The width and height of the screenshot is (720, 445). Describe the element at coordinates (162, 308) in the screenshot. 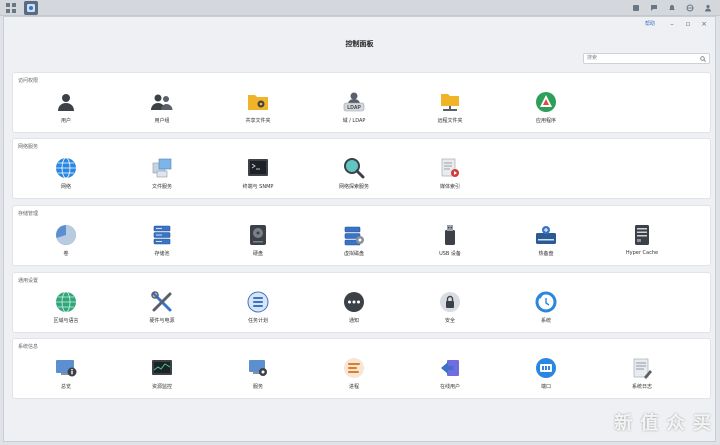

I see `item-hardware-power: 硬件与电源` at that location.